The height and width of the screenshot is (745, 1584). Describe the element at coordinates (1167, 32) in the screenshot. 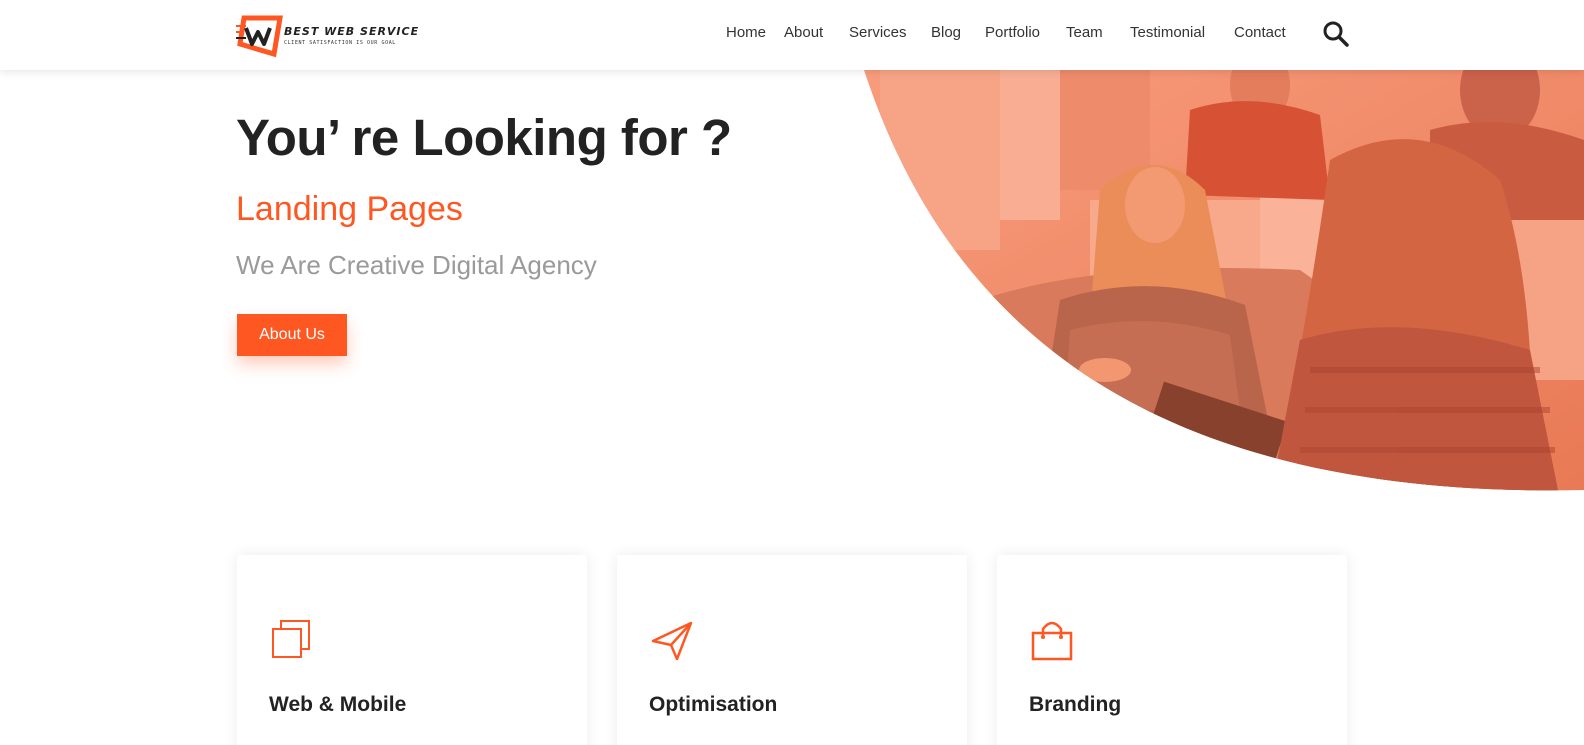

I see `nav-item-testimonial: Testimonial` at that location.